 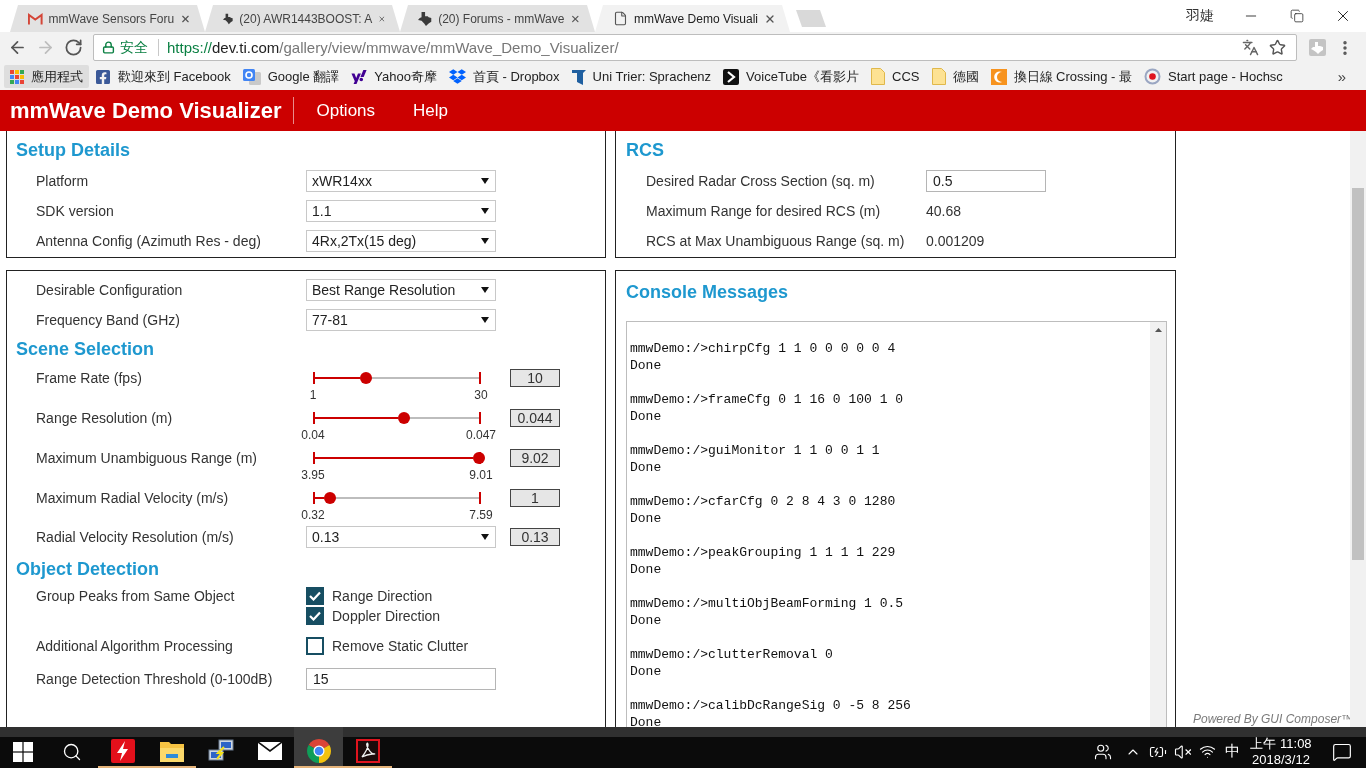 What do you see at coordinates (535, 498) in the screenshot?
I see `value-readout: 1` at bounding box center [535, 498].